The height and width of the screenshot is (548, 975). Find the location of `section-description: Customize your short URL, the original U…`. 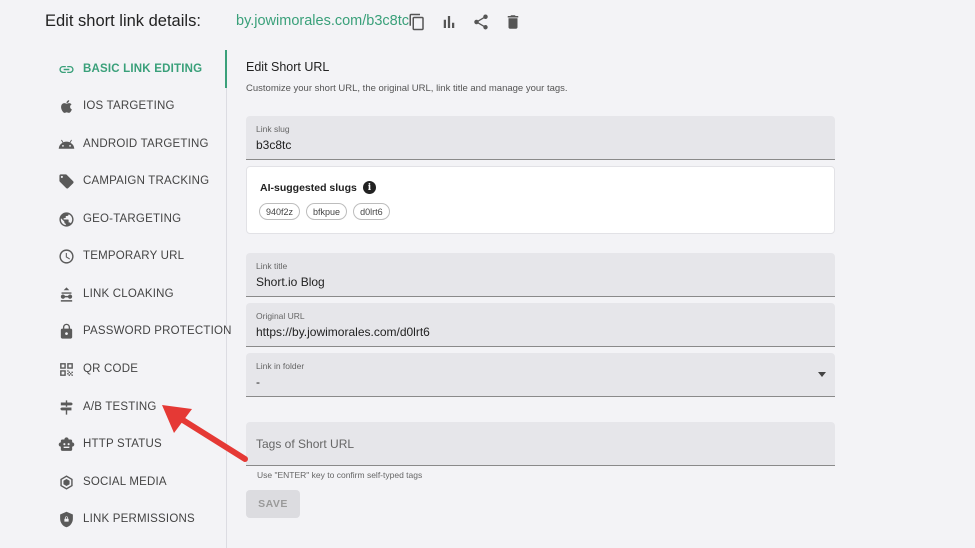

section-description: Customize your short URL, the original U… is located at coordinates (407, 88).